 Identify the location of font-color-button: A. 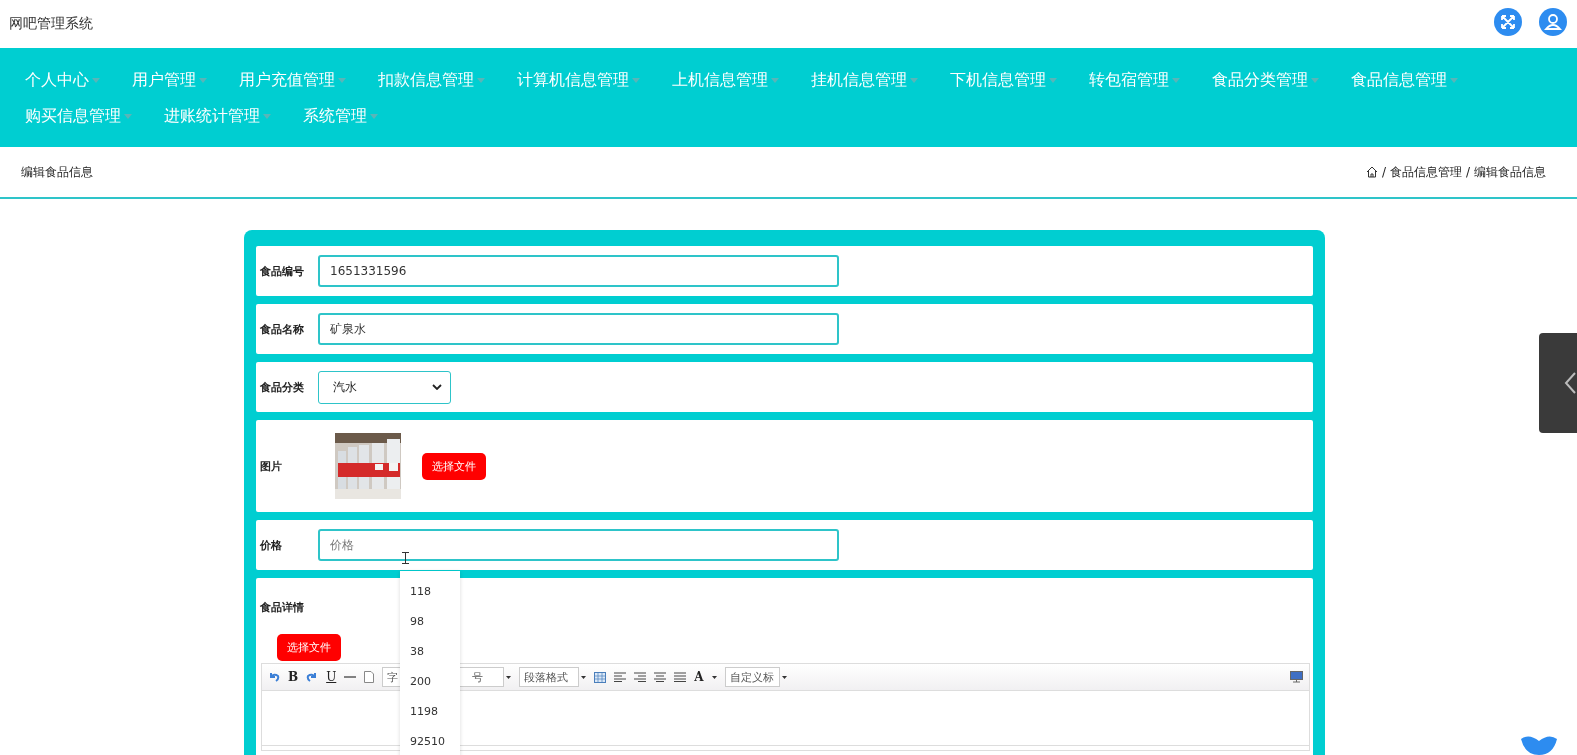
(699, 677).